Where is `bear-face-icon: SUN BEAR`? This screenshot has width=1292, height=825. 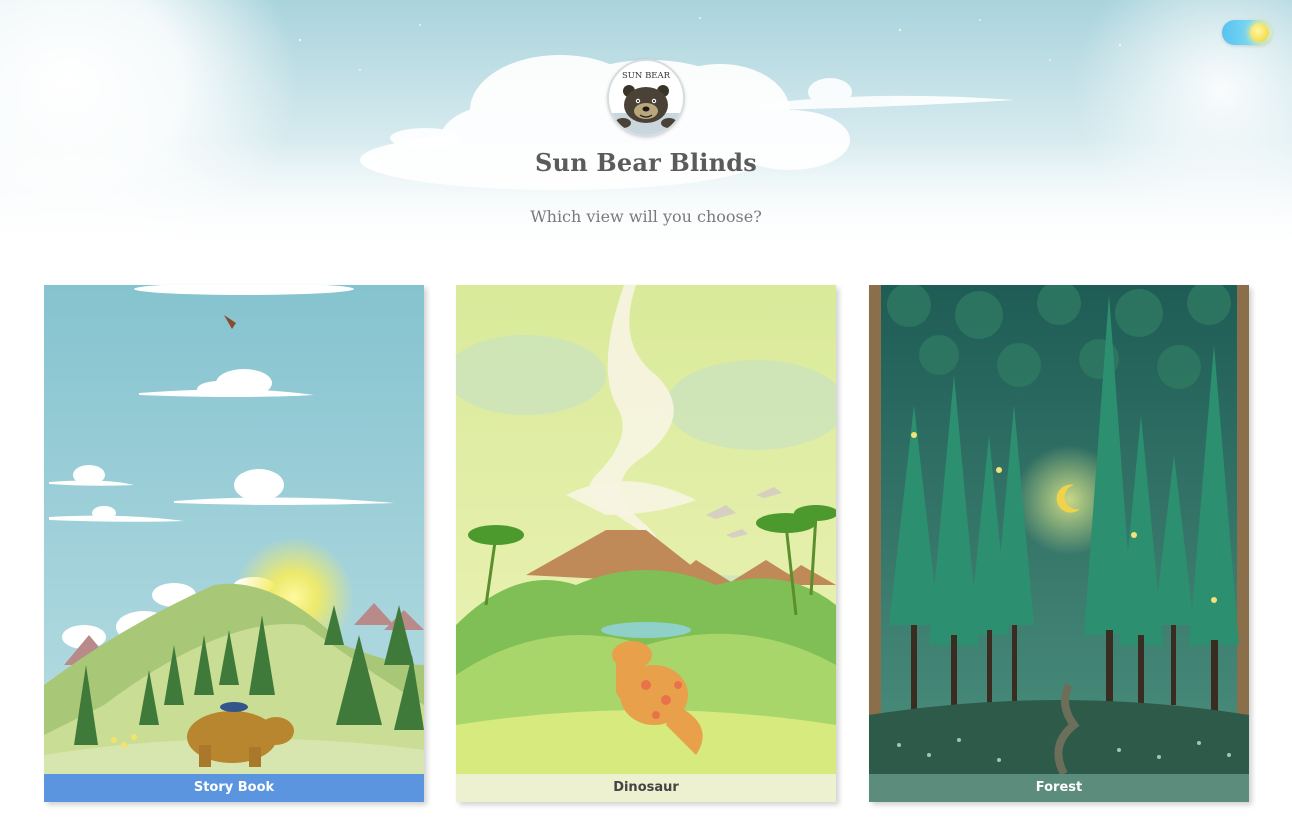
bear-face-icon: SUN BEAR is located at coordinates (646, 103).